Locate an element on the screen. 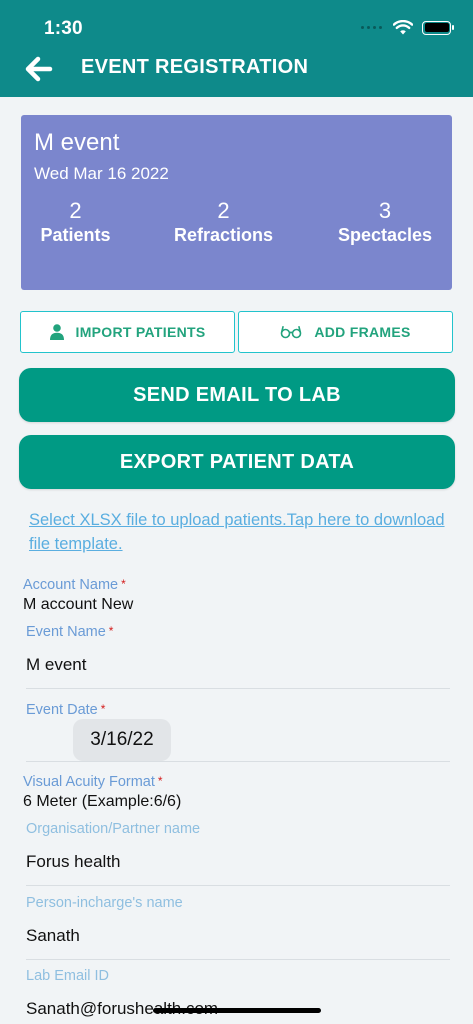  person-incharge-input is located at coordinates (238, 936).